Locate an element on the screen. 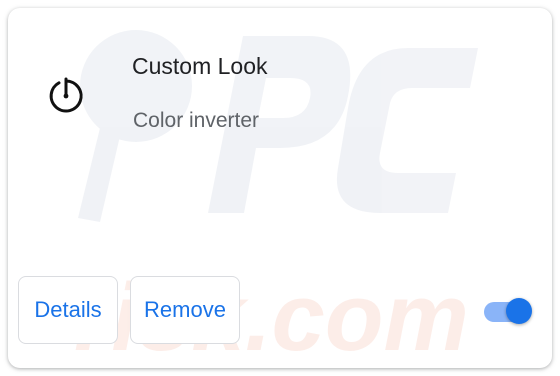 The width and height of the screenshot is (560, 376). extension-description: Color inverter is located at coordinates (196, 120).